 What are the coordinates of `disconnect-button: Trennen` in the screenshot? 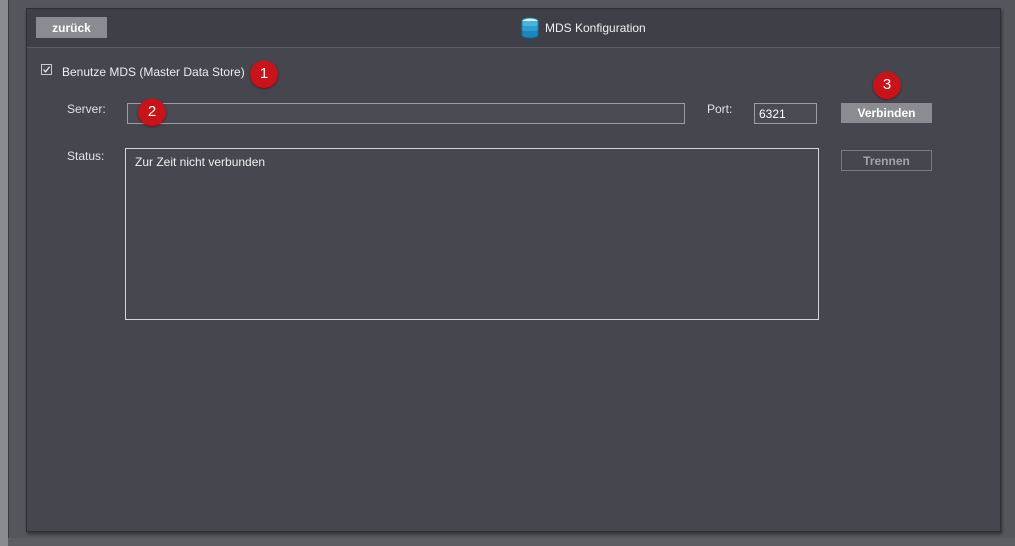 It's located at (886, 160).